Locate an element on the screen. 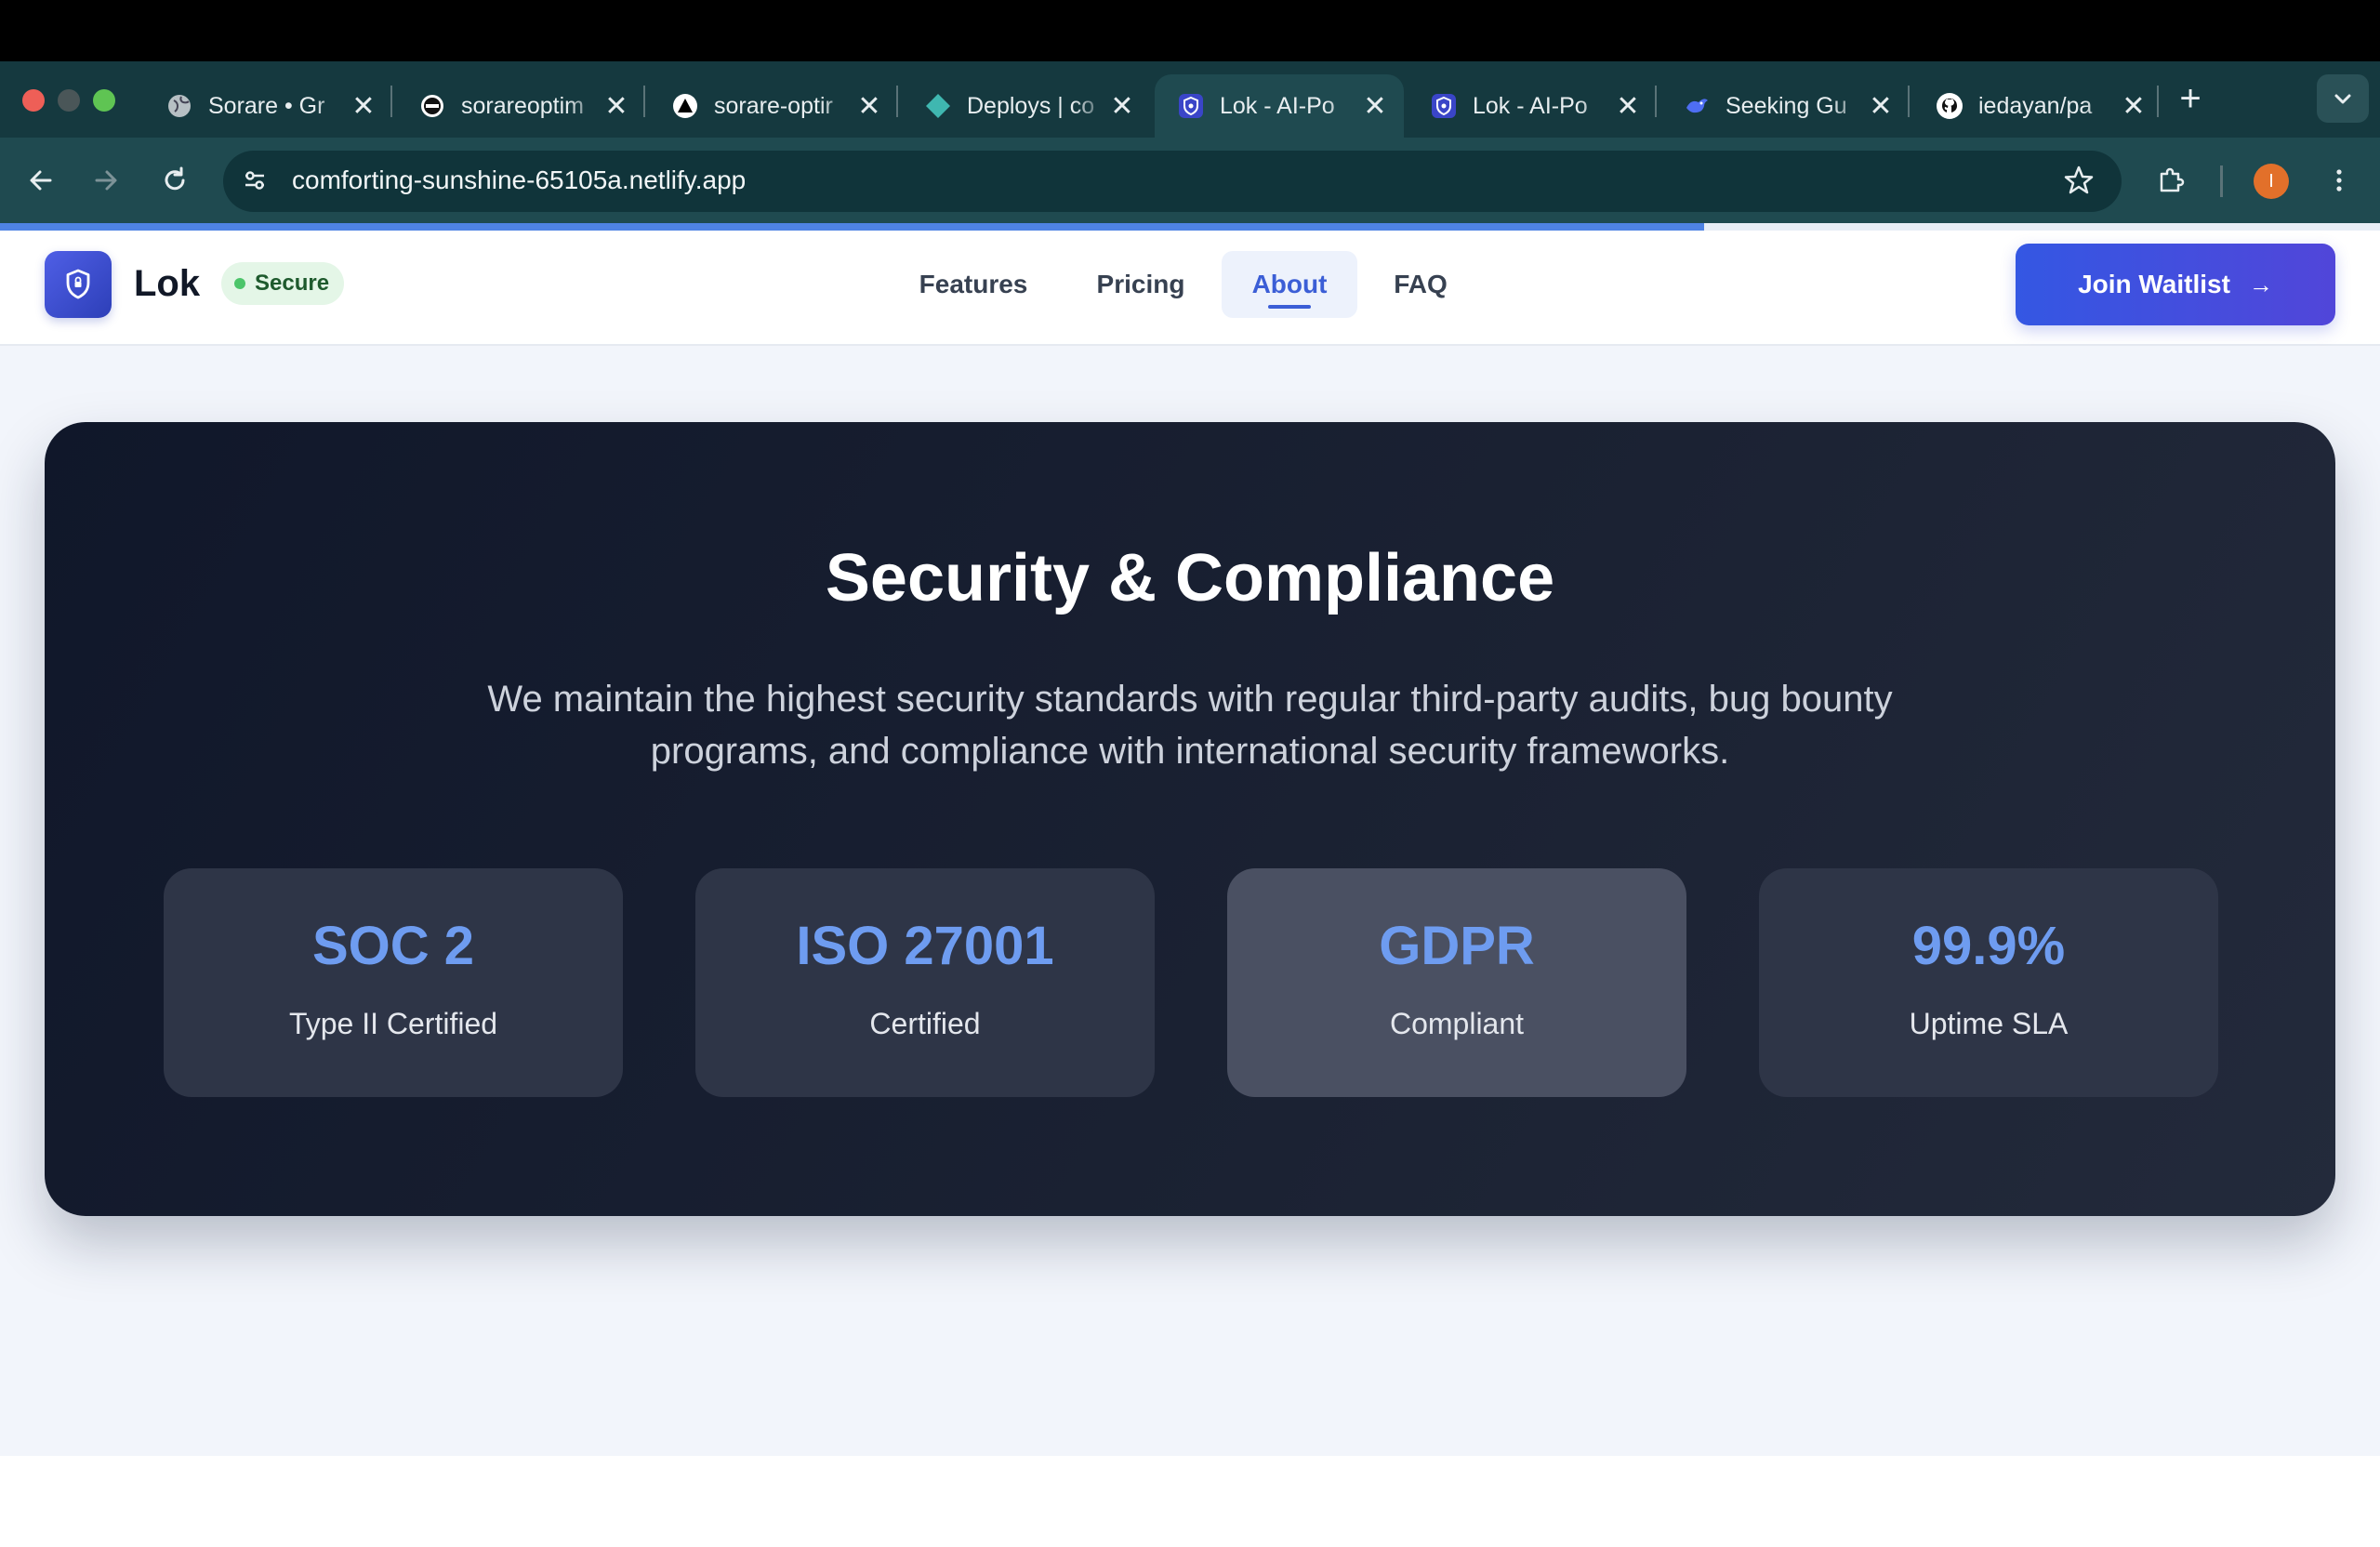 The width and height of the screenshot is (2380, 1547). tab-title: Deploys | co is located at coordinates (1031, 105).